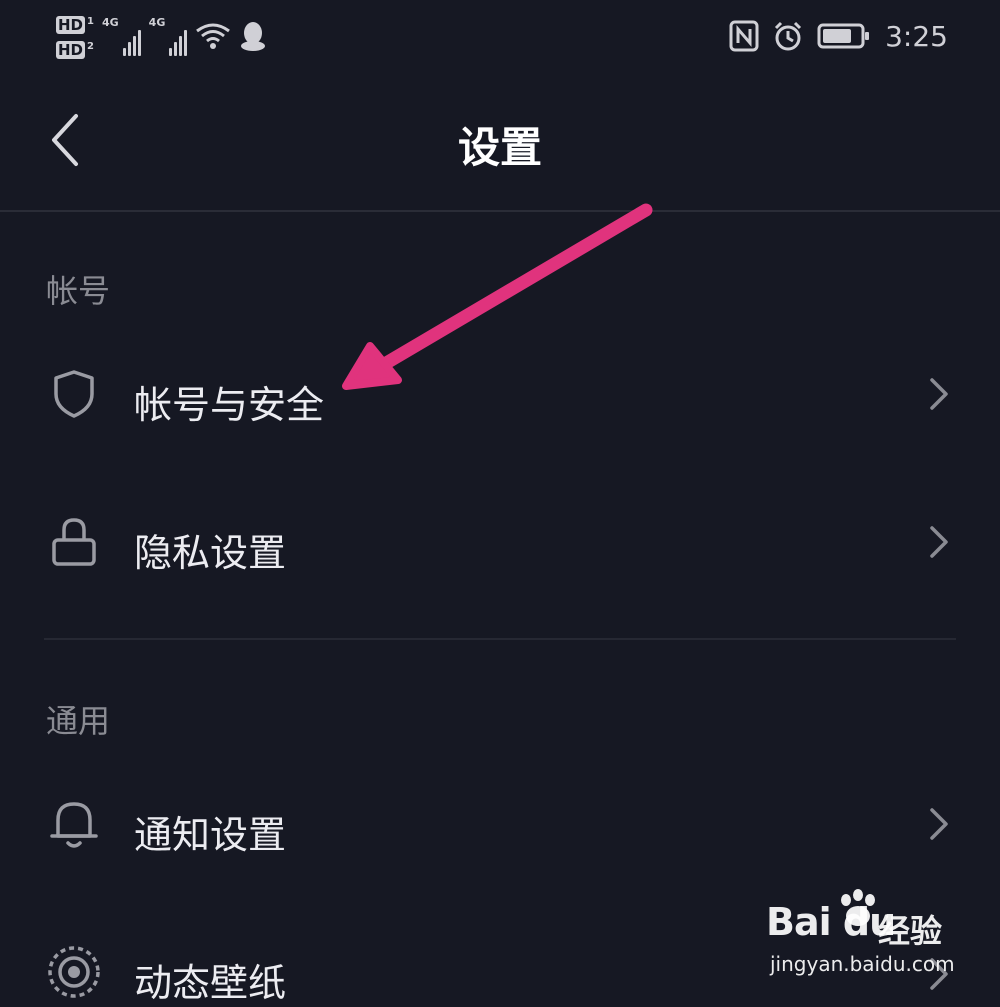  Describe the element at coordinates (499, 147) in the screenshot. I see `page-title: 设置` at that location.